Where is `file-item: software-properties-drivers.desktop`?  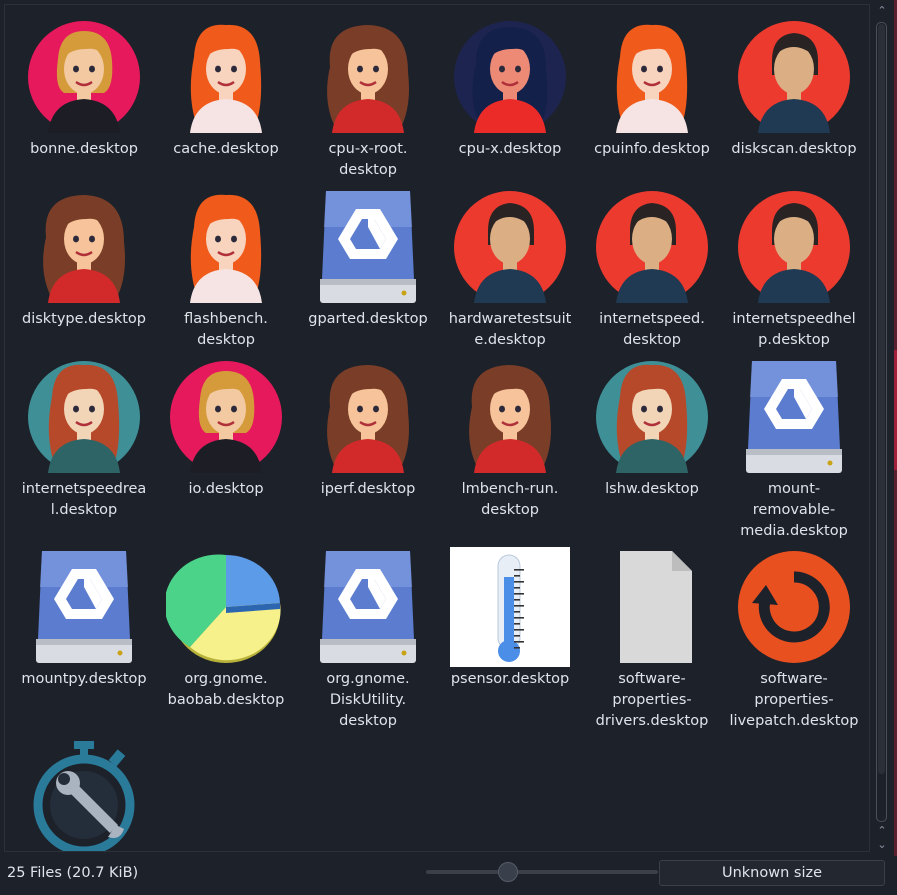
file-item: software-properties-drivers.desktop is located at coordinates (652, 635).